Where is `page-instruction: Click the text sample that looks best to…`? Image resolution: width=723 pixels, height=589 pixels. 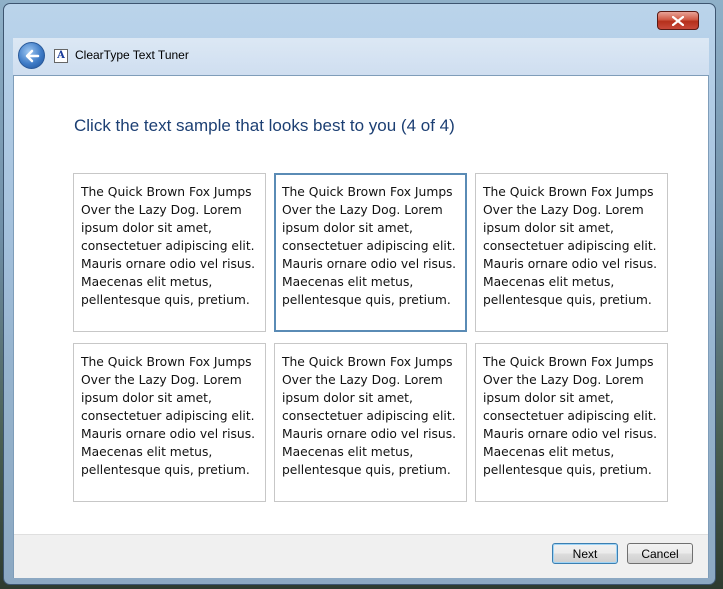 page-instruction: Click the text sample that looks best to… is located at coordinates (264, 125).